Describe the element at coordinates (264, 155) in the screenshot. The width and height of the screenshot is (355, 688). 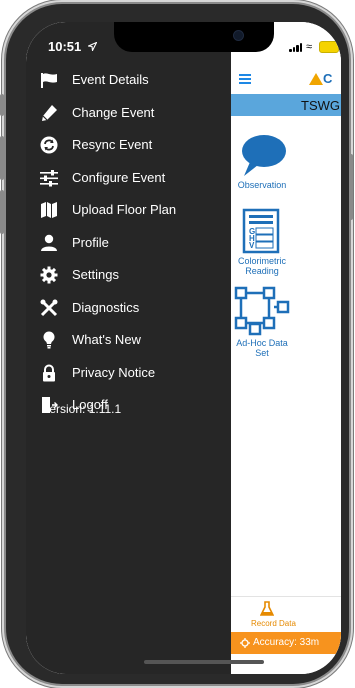
I see `speech-bubble-icon` at that location.